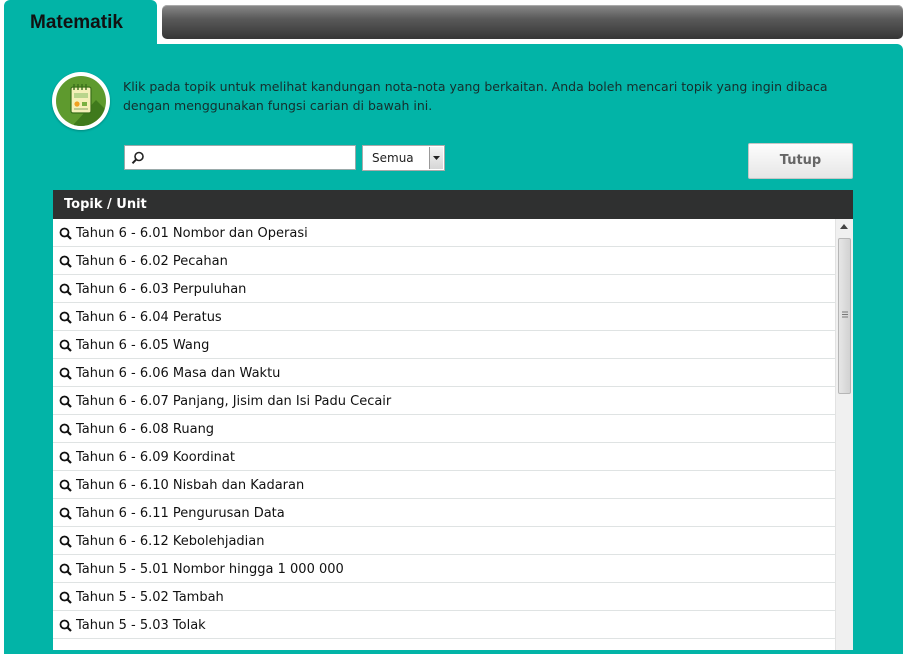 This screenshot has height=654, width=910. I want to click on search-field, so click(240, 157).